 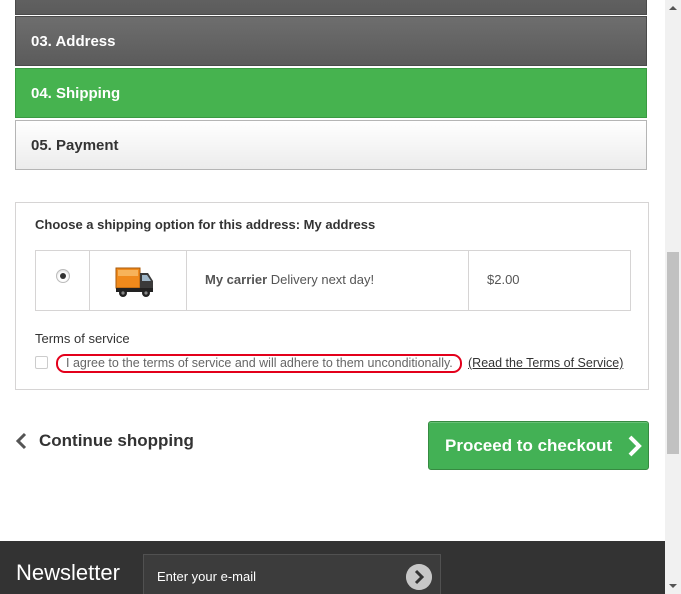 What do you see at coordinates (331, 41) in the screenshot?
I see `step-address: 03. Address` at bounding box center [331, 41].